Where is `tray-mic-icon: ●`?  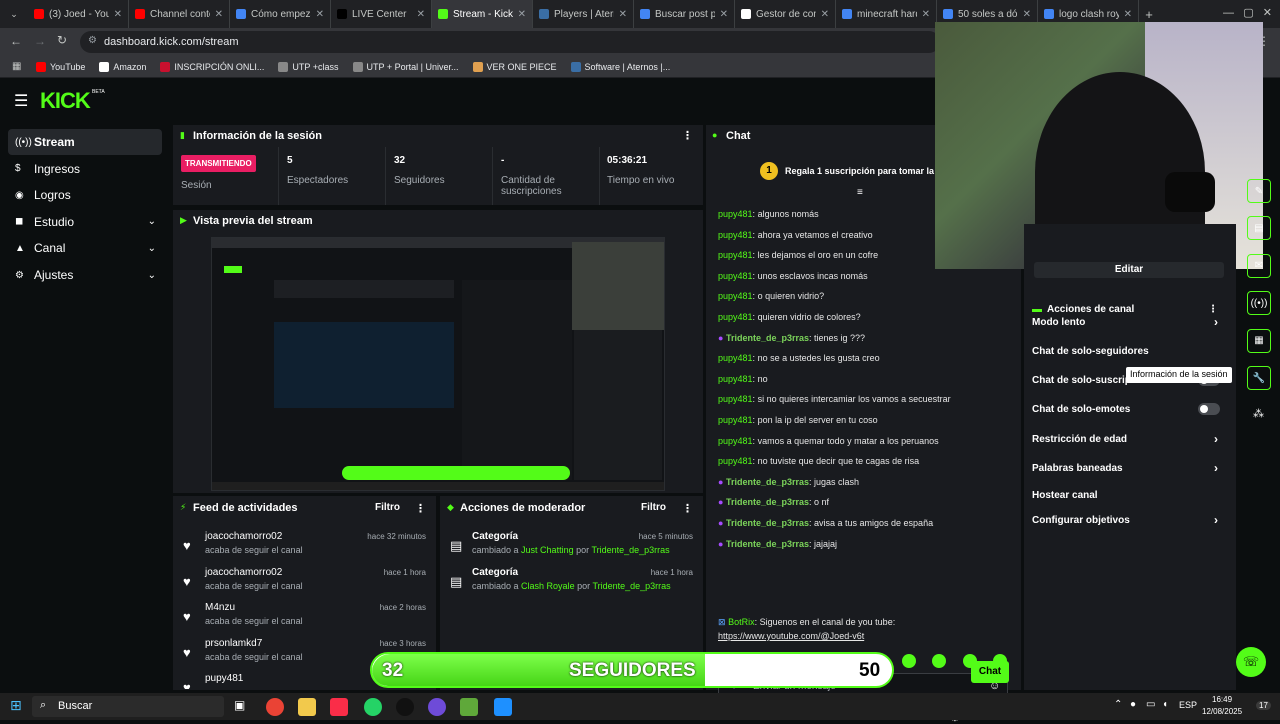
tray-mic-icon: ● is located at coordinates (1133, 704).